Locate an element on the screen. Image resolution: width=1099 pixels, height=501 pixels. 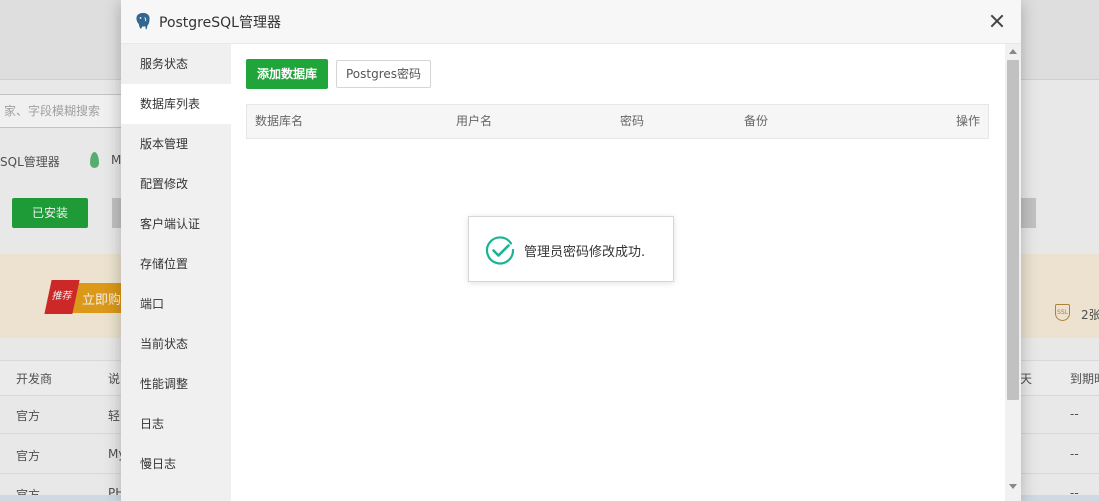
nav-item-version-management: 版本管理 is located at coordinates (176, 144).